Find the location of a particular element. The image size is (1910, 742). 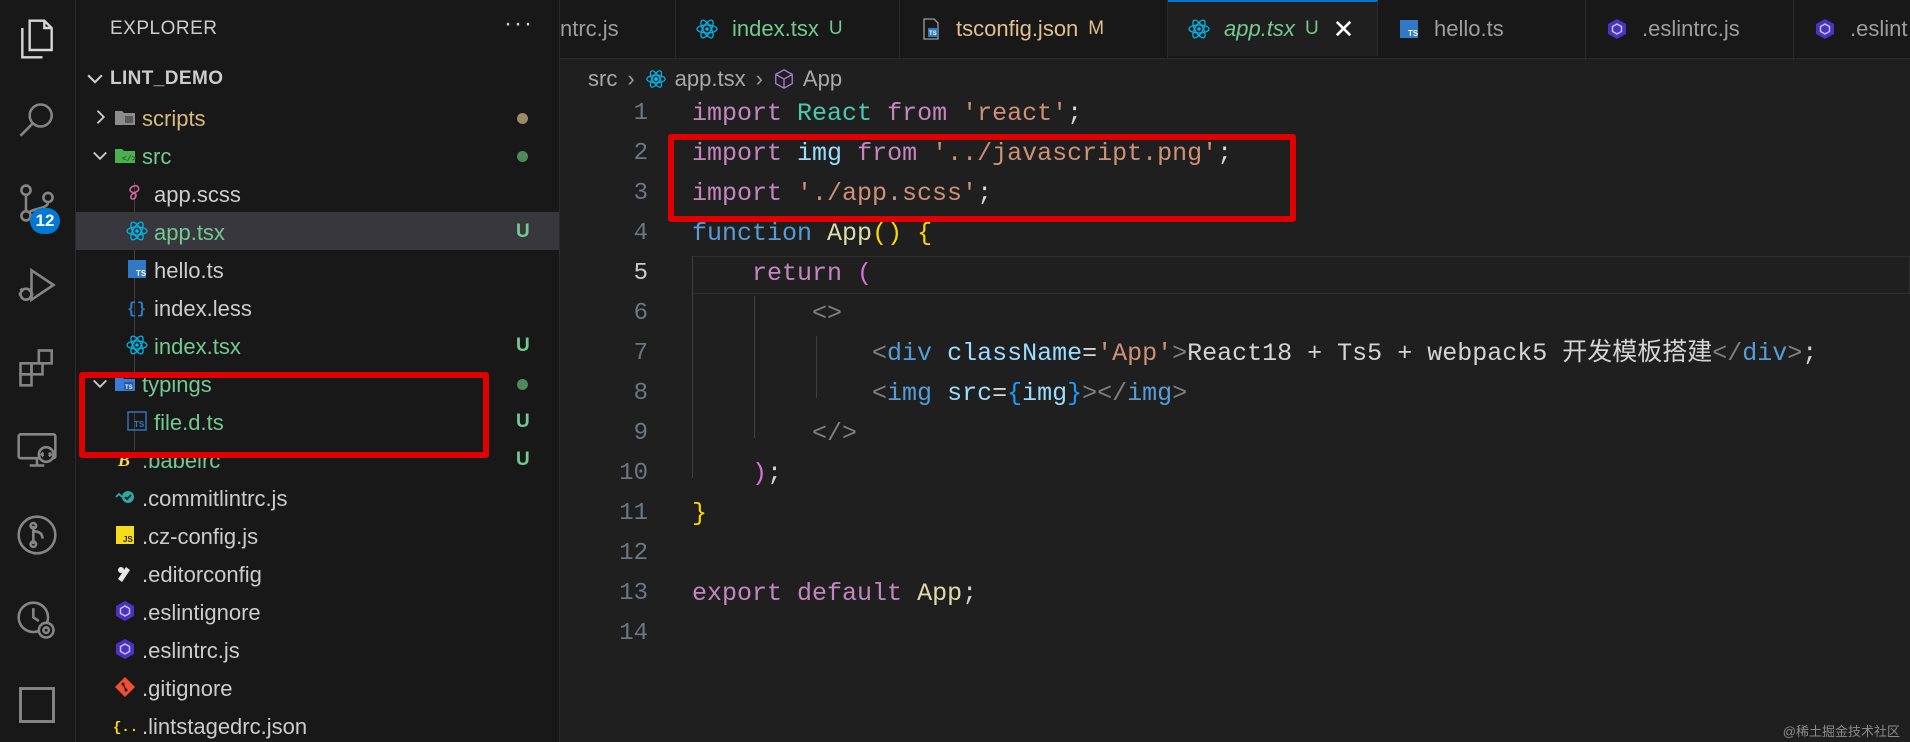

editor-tab: index.tsx U is located at coordinates (788, 29).